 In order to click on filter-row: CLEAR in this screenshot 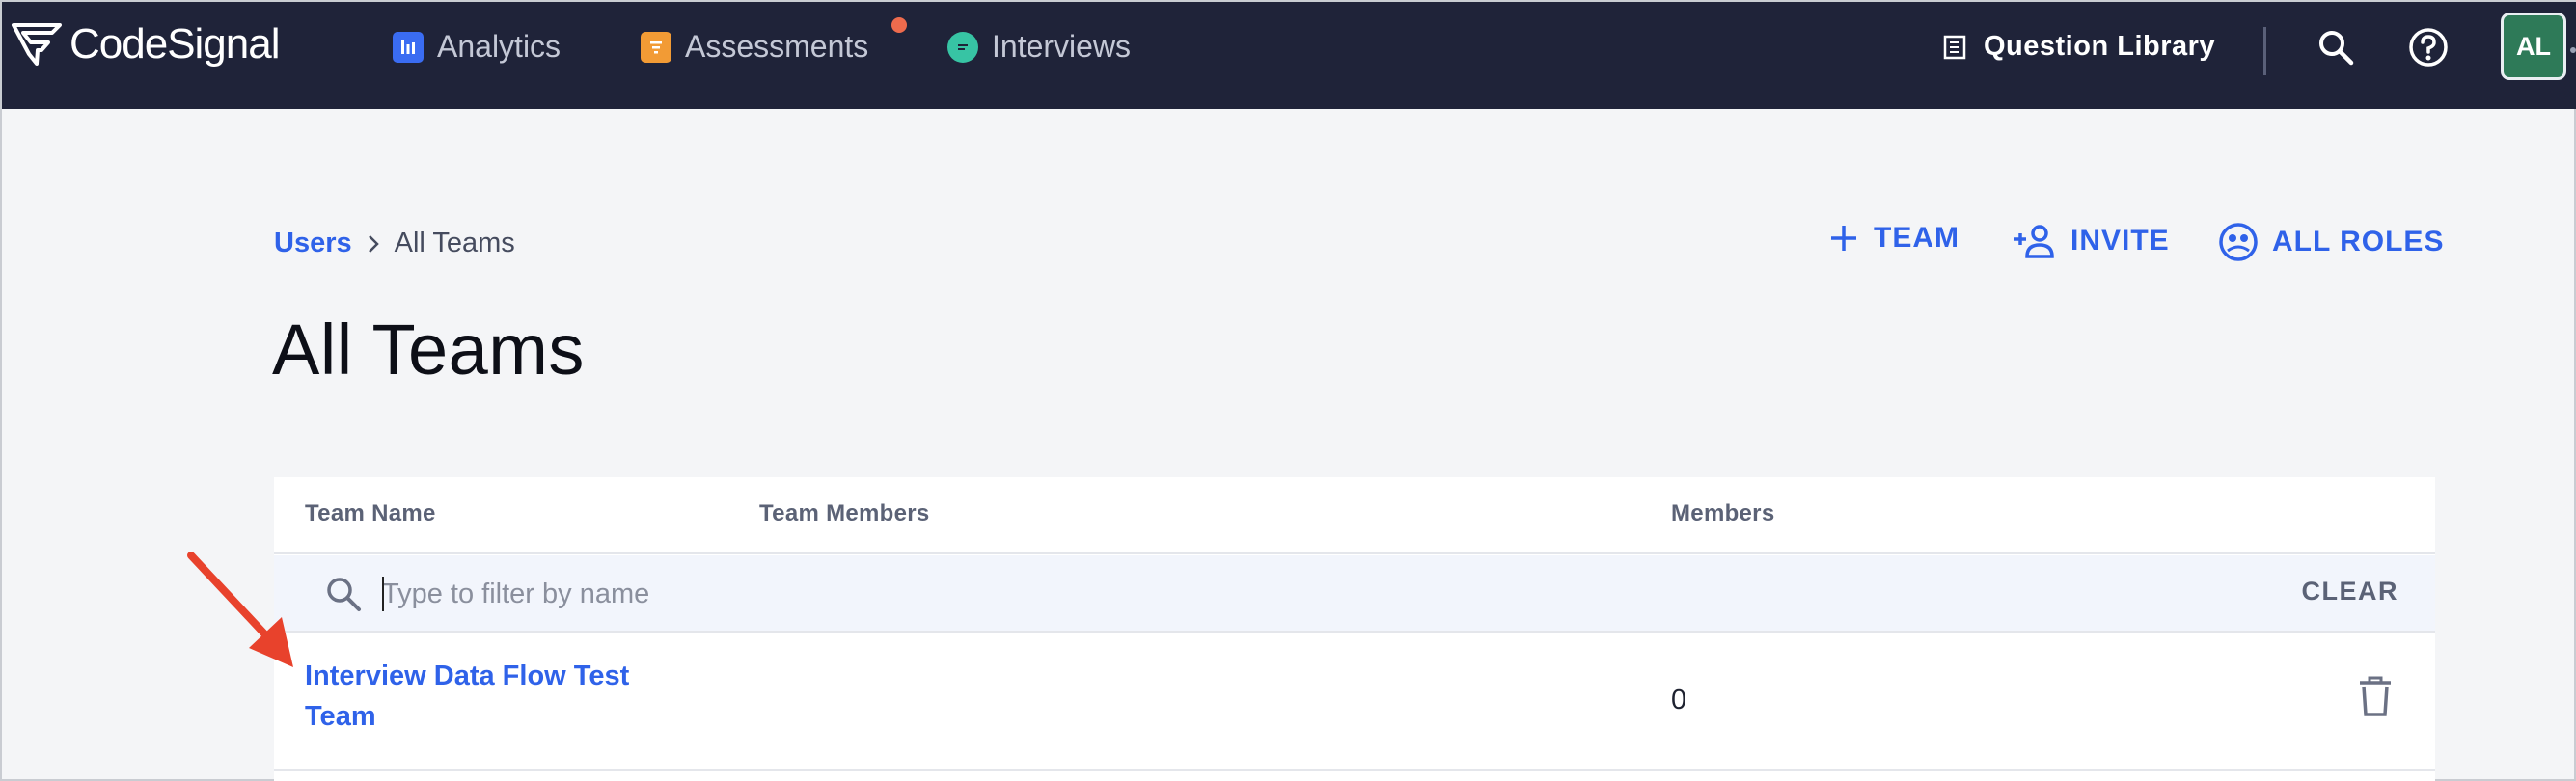, I will do `click(1355, 594)`.